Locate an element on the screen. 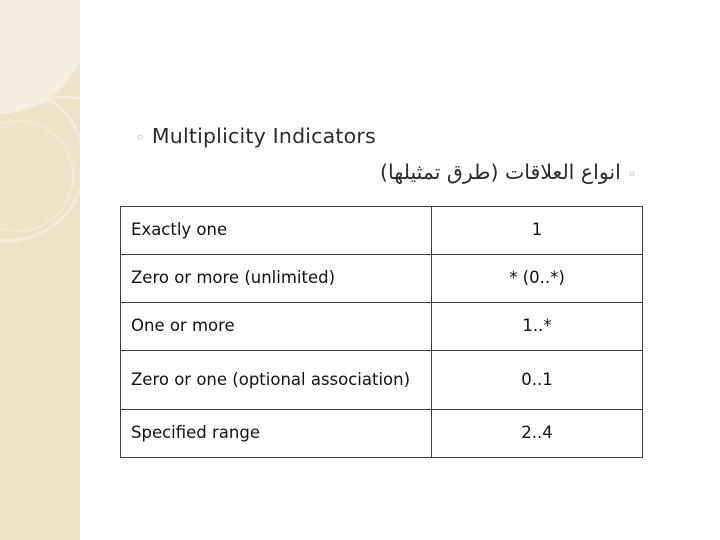 This screenshot has height=540, width=720. bullet-text-arabic: انواع العلاقات (طرق تمثيلها) is located at coordinates (500, 172).